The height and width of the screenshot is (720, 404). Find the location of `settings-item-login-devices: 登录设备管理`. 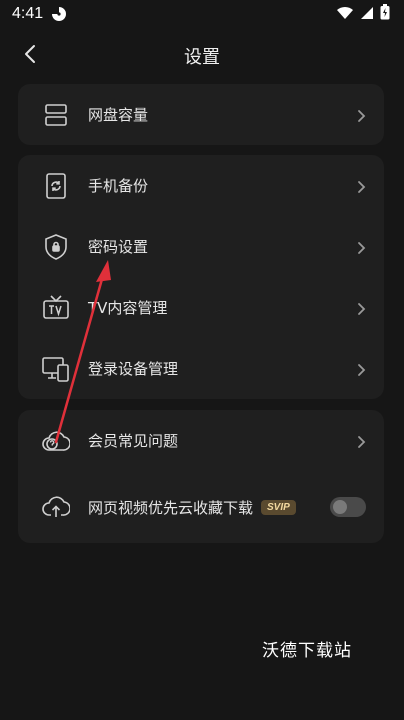

settings-item-login-devices: 登录设备管理 is located at coordinates (201, 368).